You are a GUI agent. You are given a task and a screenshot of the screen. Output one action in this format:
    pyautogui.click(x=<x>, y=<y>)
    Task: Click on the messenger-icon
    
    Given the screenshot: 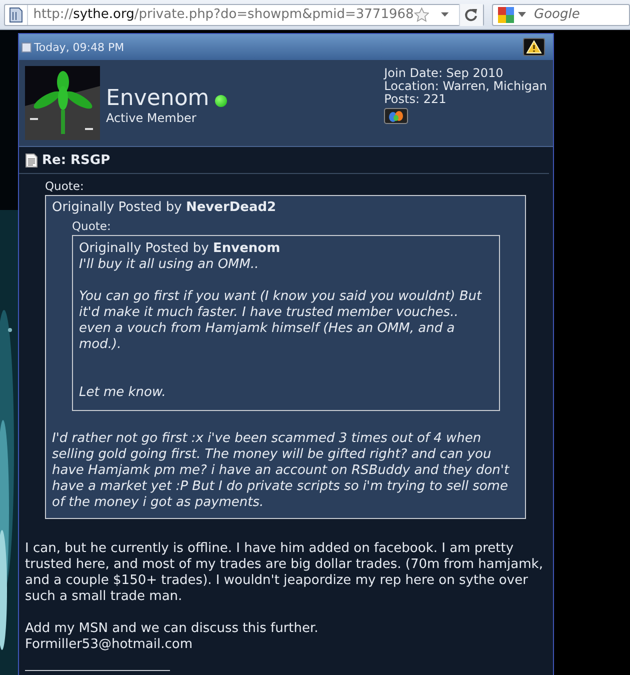 What is the action you would take?
    pyautogui.click(x=396, y=116)
    